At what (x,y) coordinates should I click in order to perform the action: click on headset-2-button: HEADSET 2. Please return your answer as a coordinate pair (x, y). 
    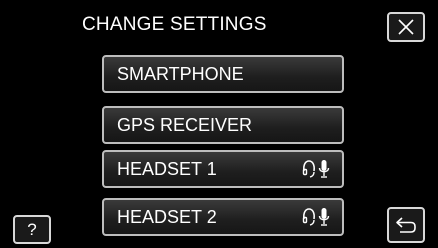
    Looking at the image, I should click on (223, 217).